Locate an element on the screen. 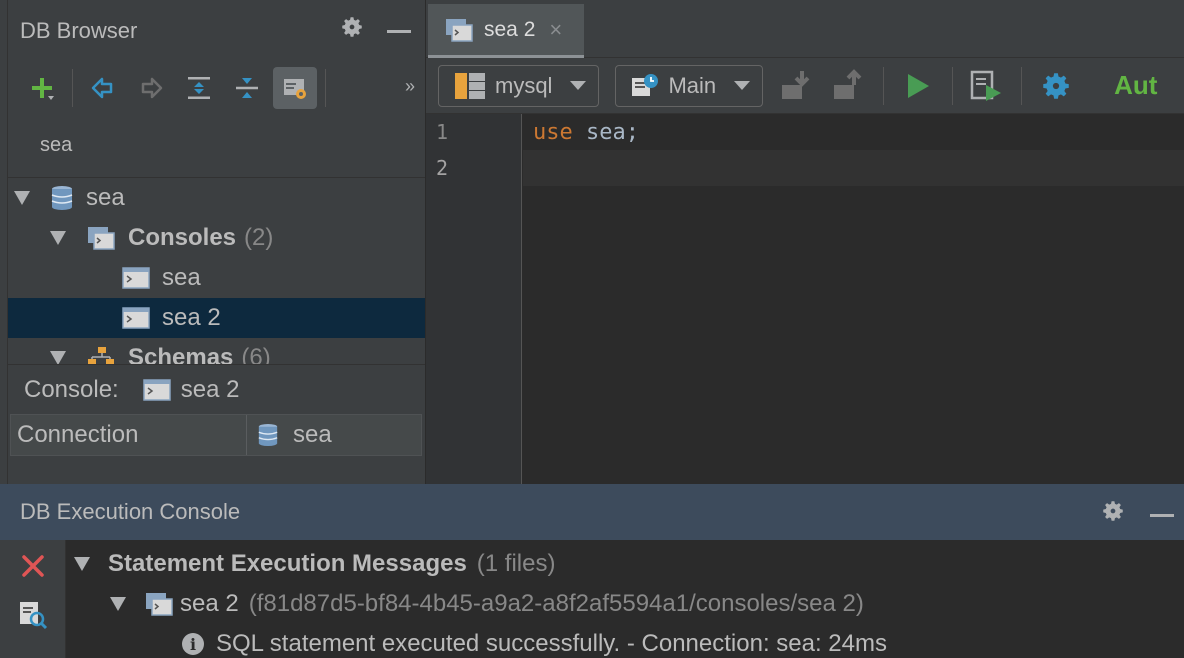 Image resolution: width=1184 pixels, height=658 pixels. filter-text: sea is located at coordinates (56, 145).